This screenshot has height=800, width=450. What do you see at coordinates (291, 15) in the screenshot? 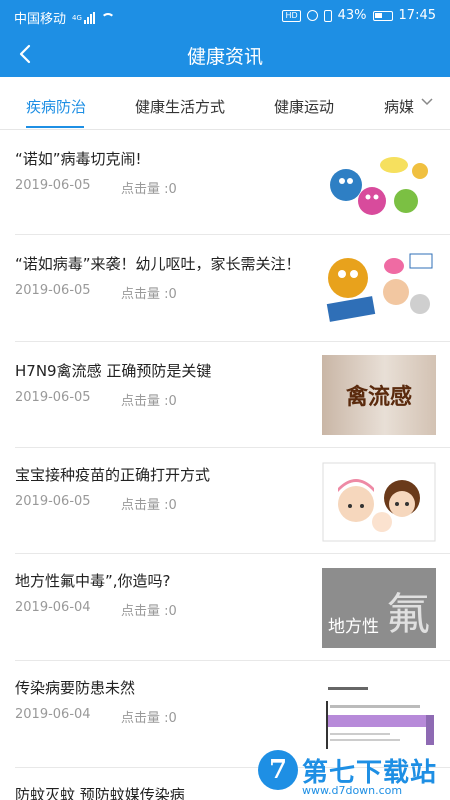
I see `hd-badge: HD` at bounding box center [291, 15].